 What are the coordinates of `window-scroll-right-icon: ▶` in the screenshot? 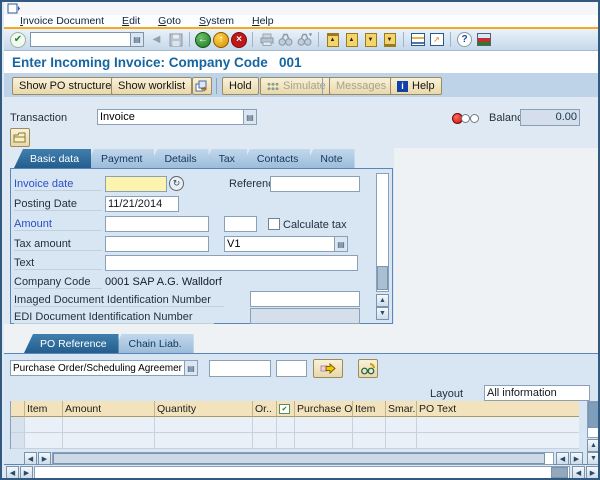 It's located at (26, 472).